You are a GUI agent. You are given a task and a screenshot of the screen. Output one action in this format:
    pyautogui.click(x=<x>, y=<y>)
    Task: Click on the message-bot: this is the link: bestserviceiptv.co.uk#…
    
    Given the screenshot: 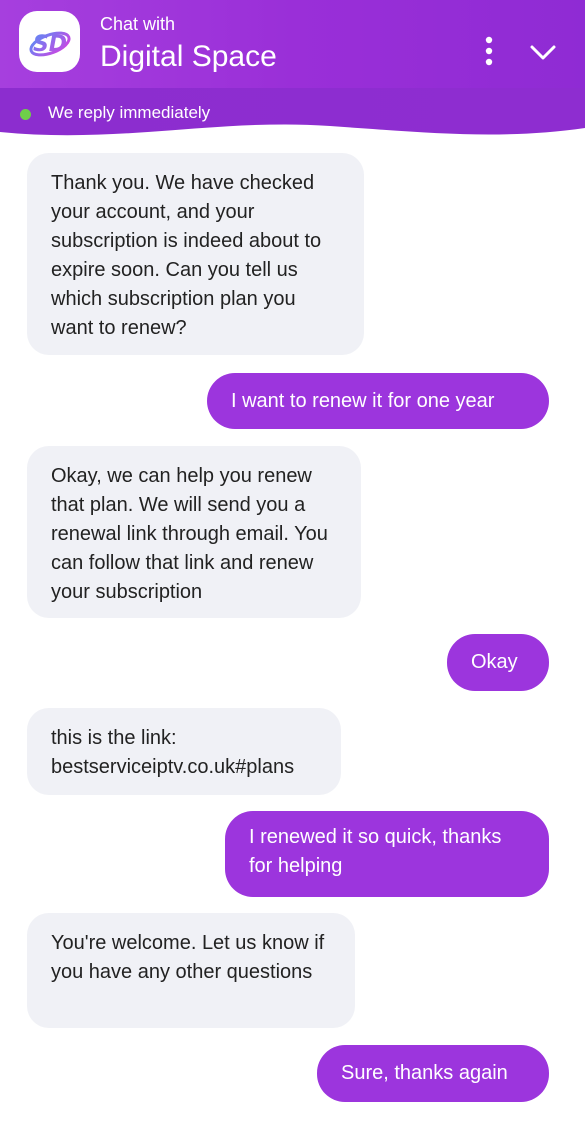 What is the action you would take?
    pyautogui.click(x=184, y=751)
    